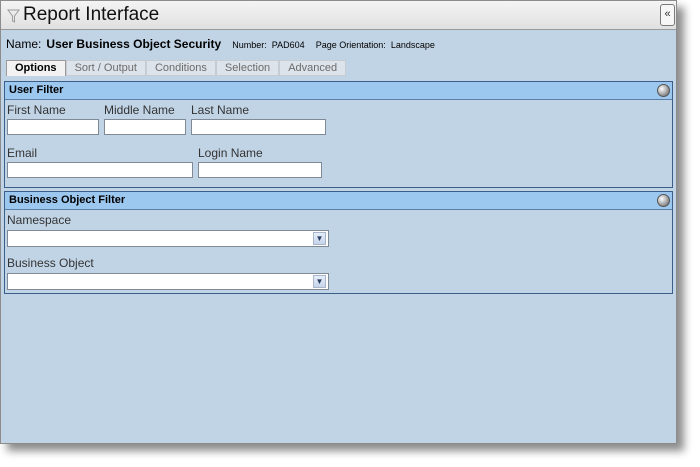 The image size is (700, 467). I want to click on orientation-label: Page Orientation:, so click(350, 45).